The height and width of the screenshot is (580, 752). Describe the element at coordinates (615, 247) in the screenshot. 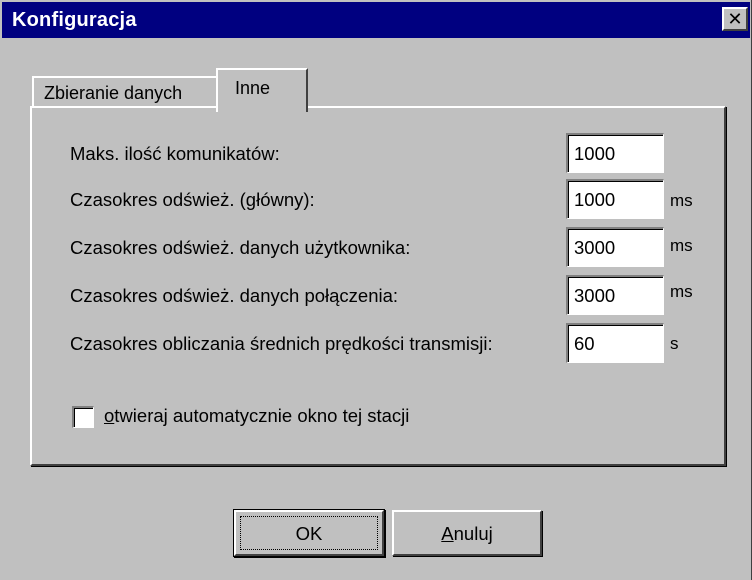

I see `user-refresh-input` at that location.